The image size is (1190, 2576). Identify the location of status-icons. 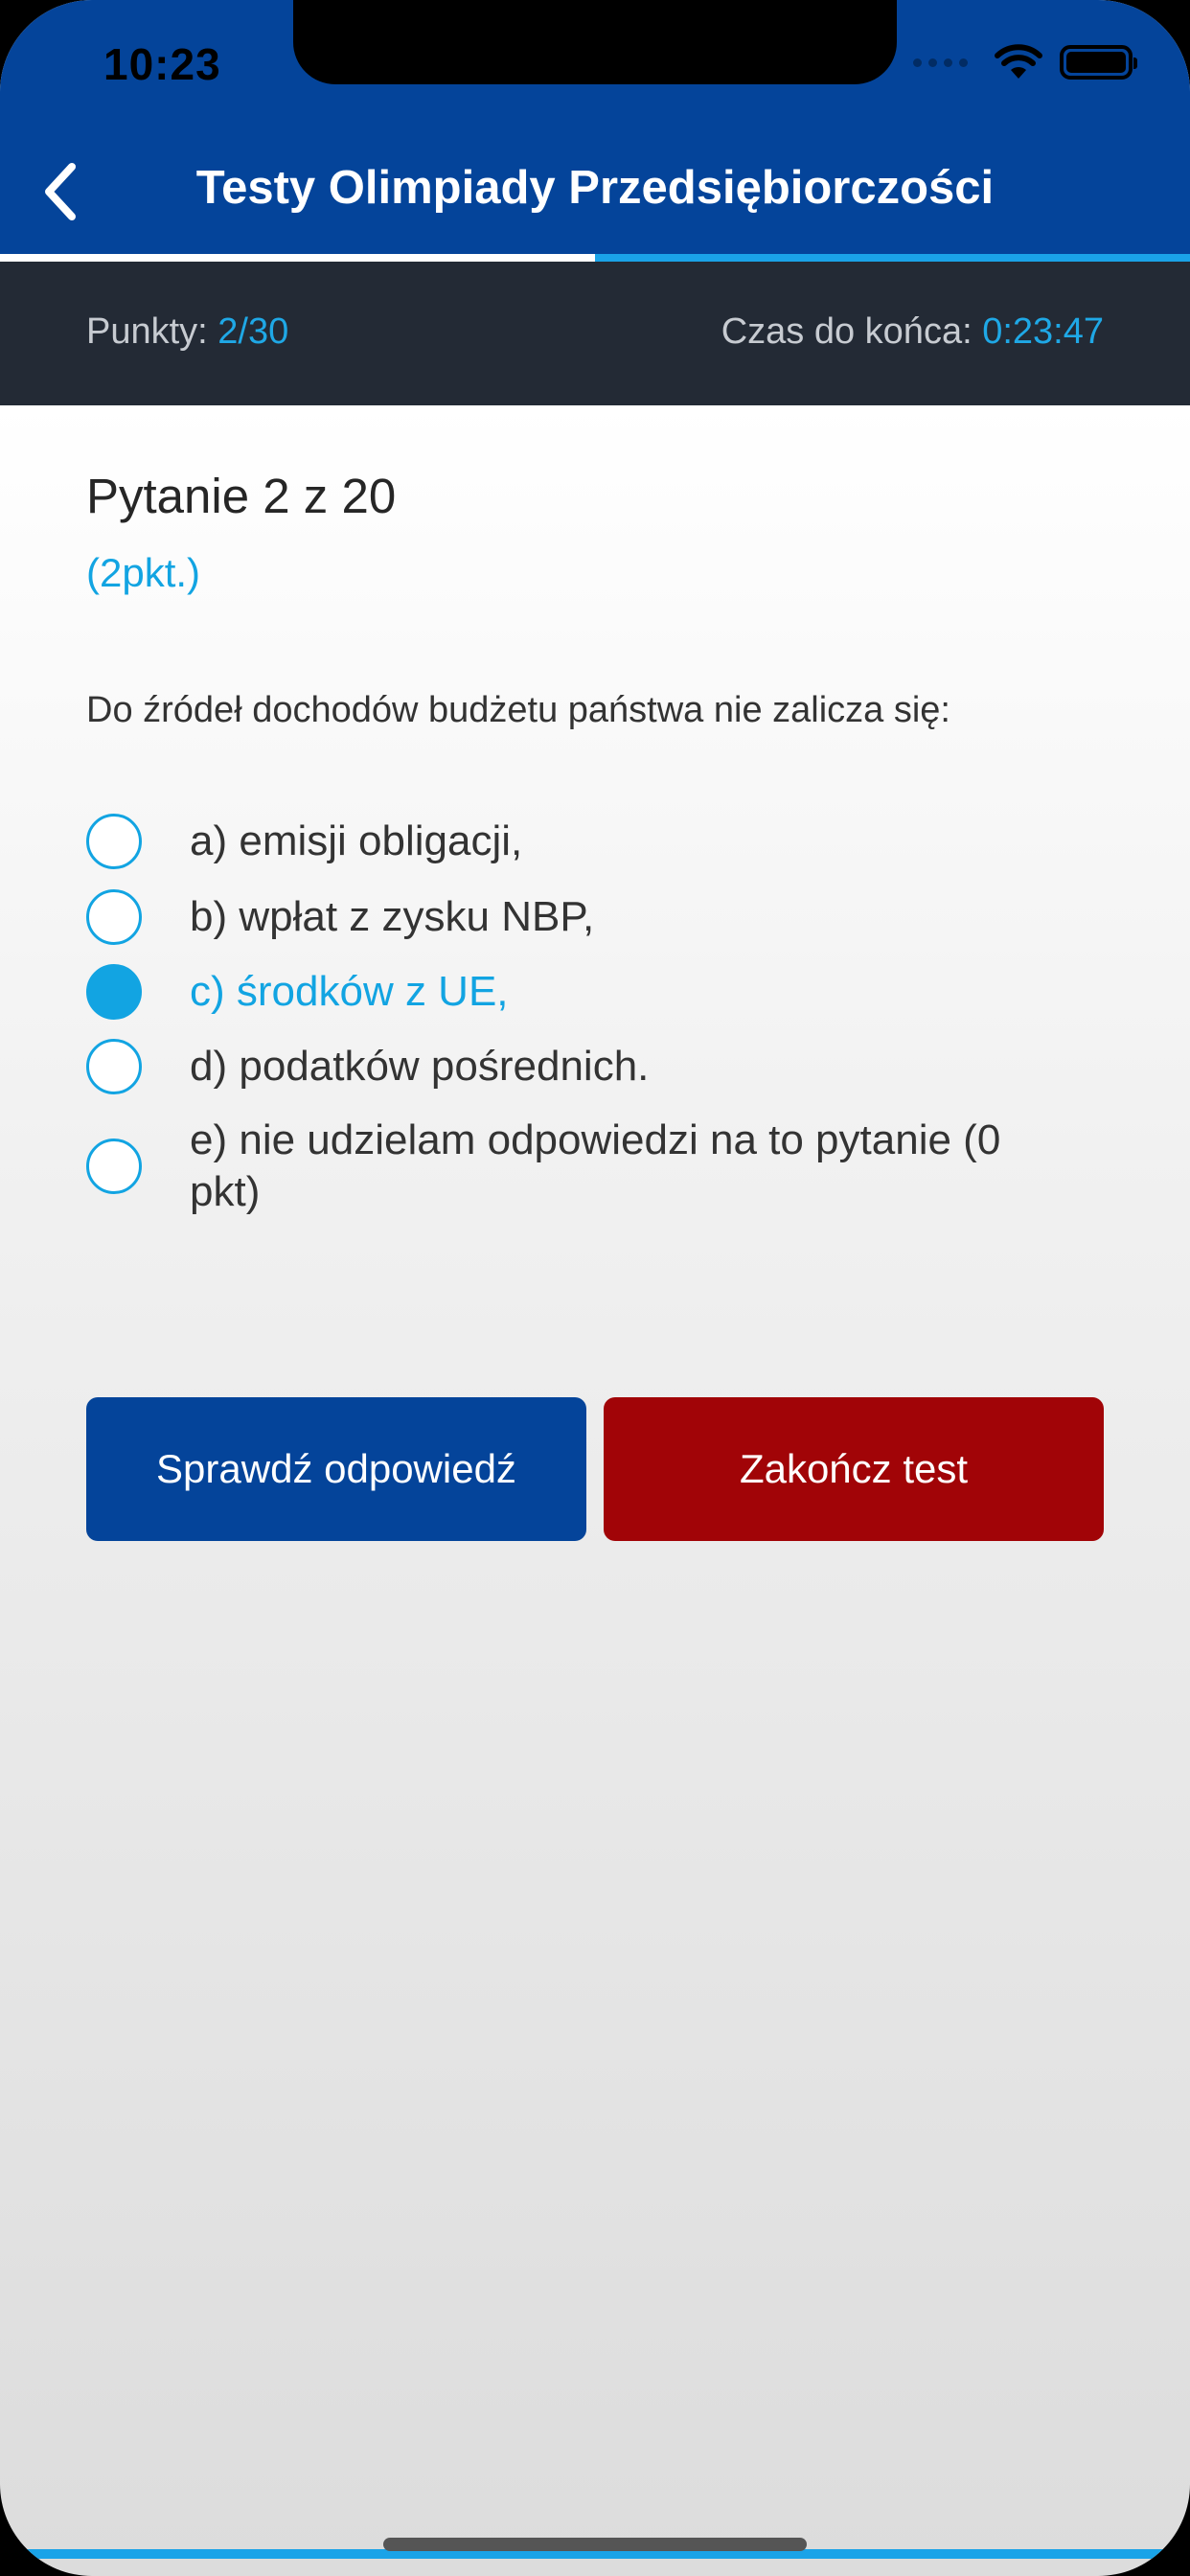
(1025, 62).